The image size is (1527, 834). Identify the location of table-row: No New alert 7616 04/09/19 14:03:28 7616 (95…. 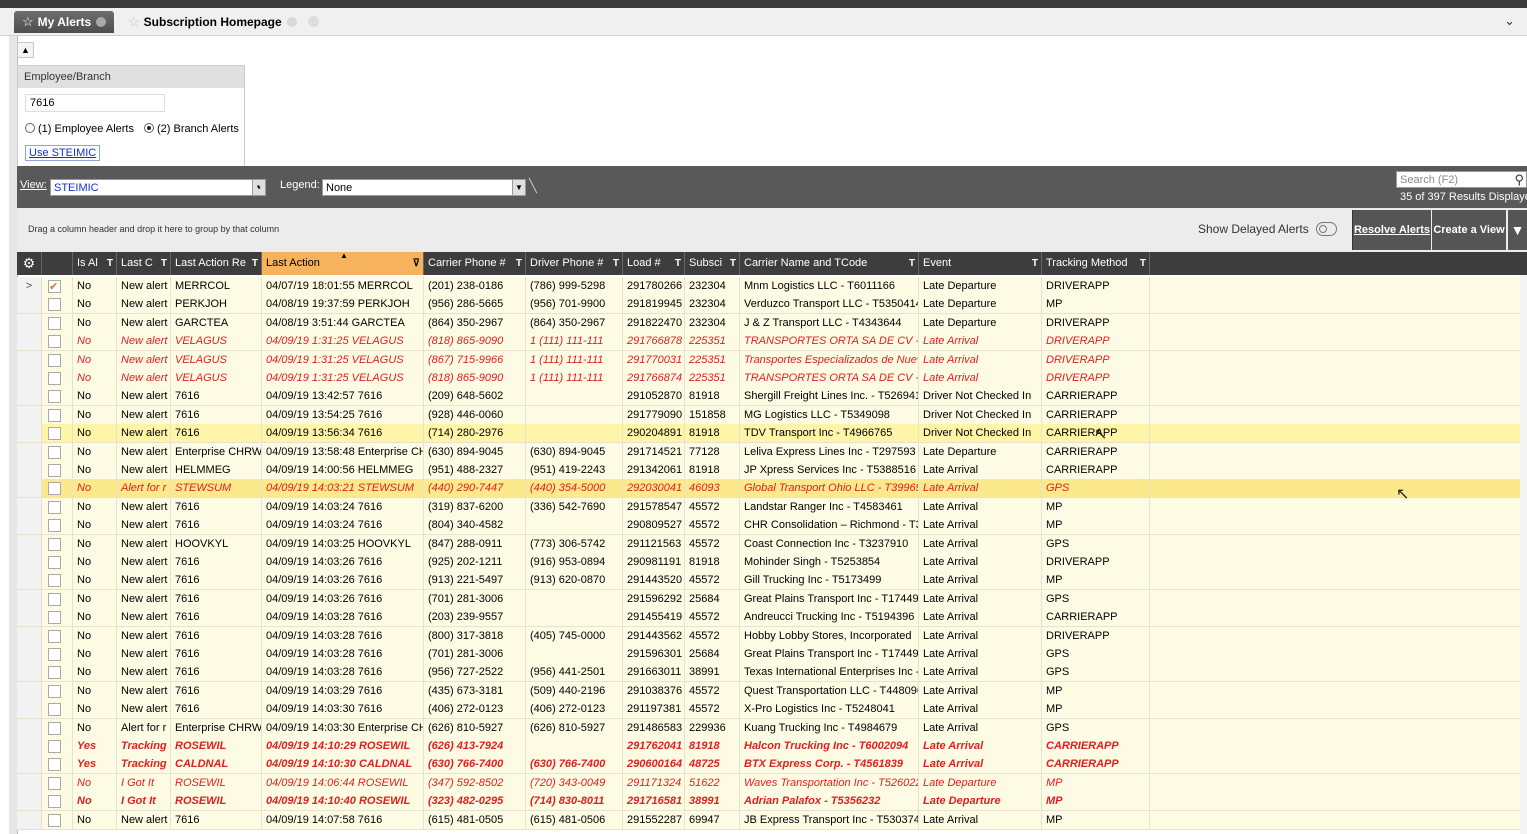
(769, 673).